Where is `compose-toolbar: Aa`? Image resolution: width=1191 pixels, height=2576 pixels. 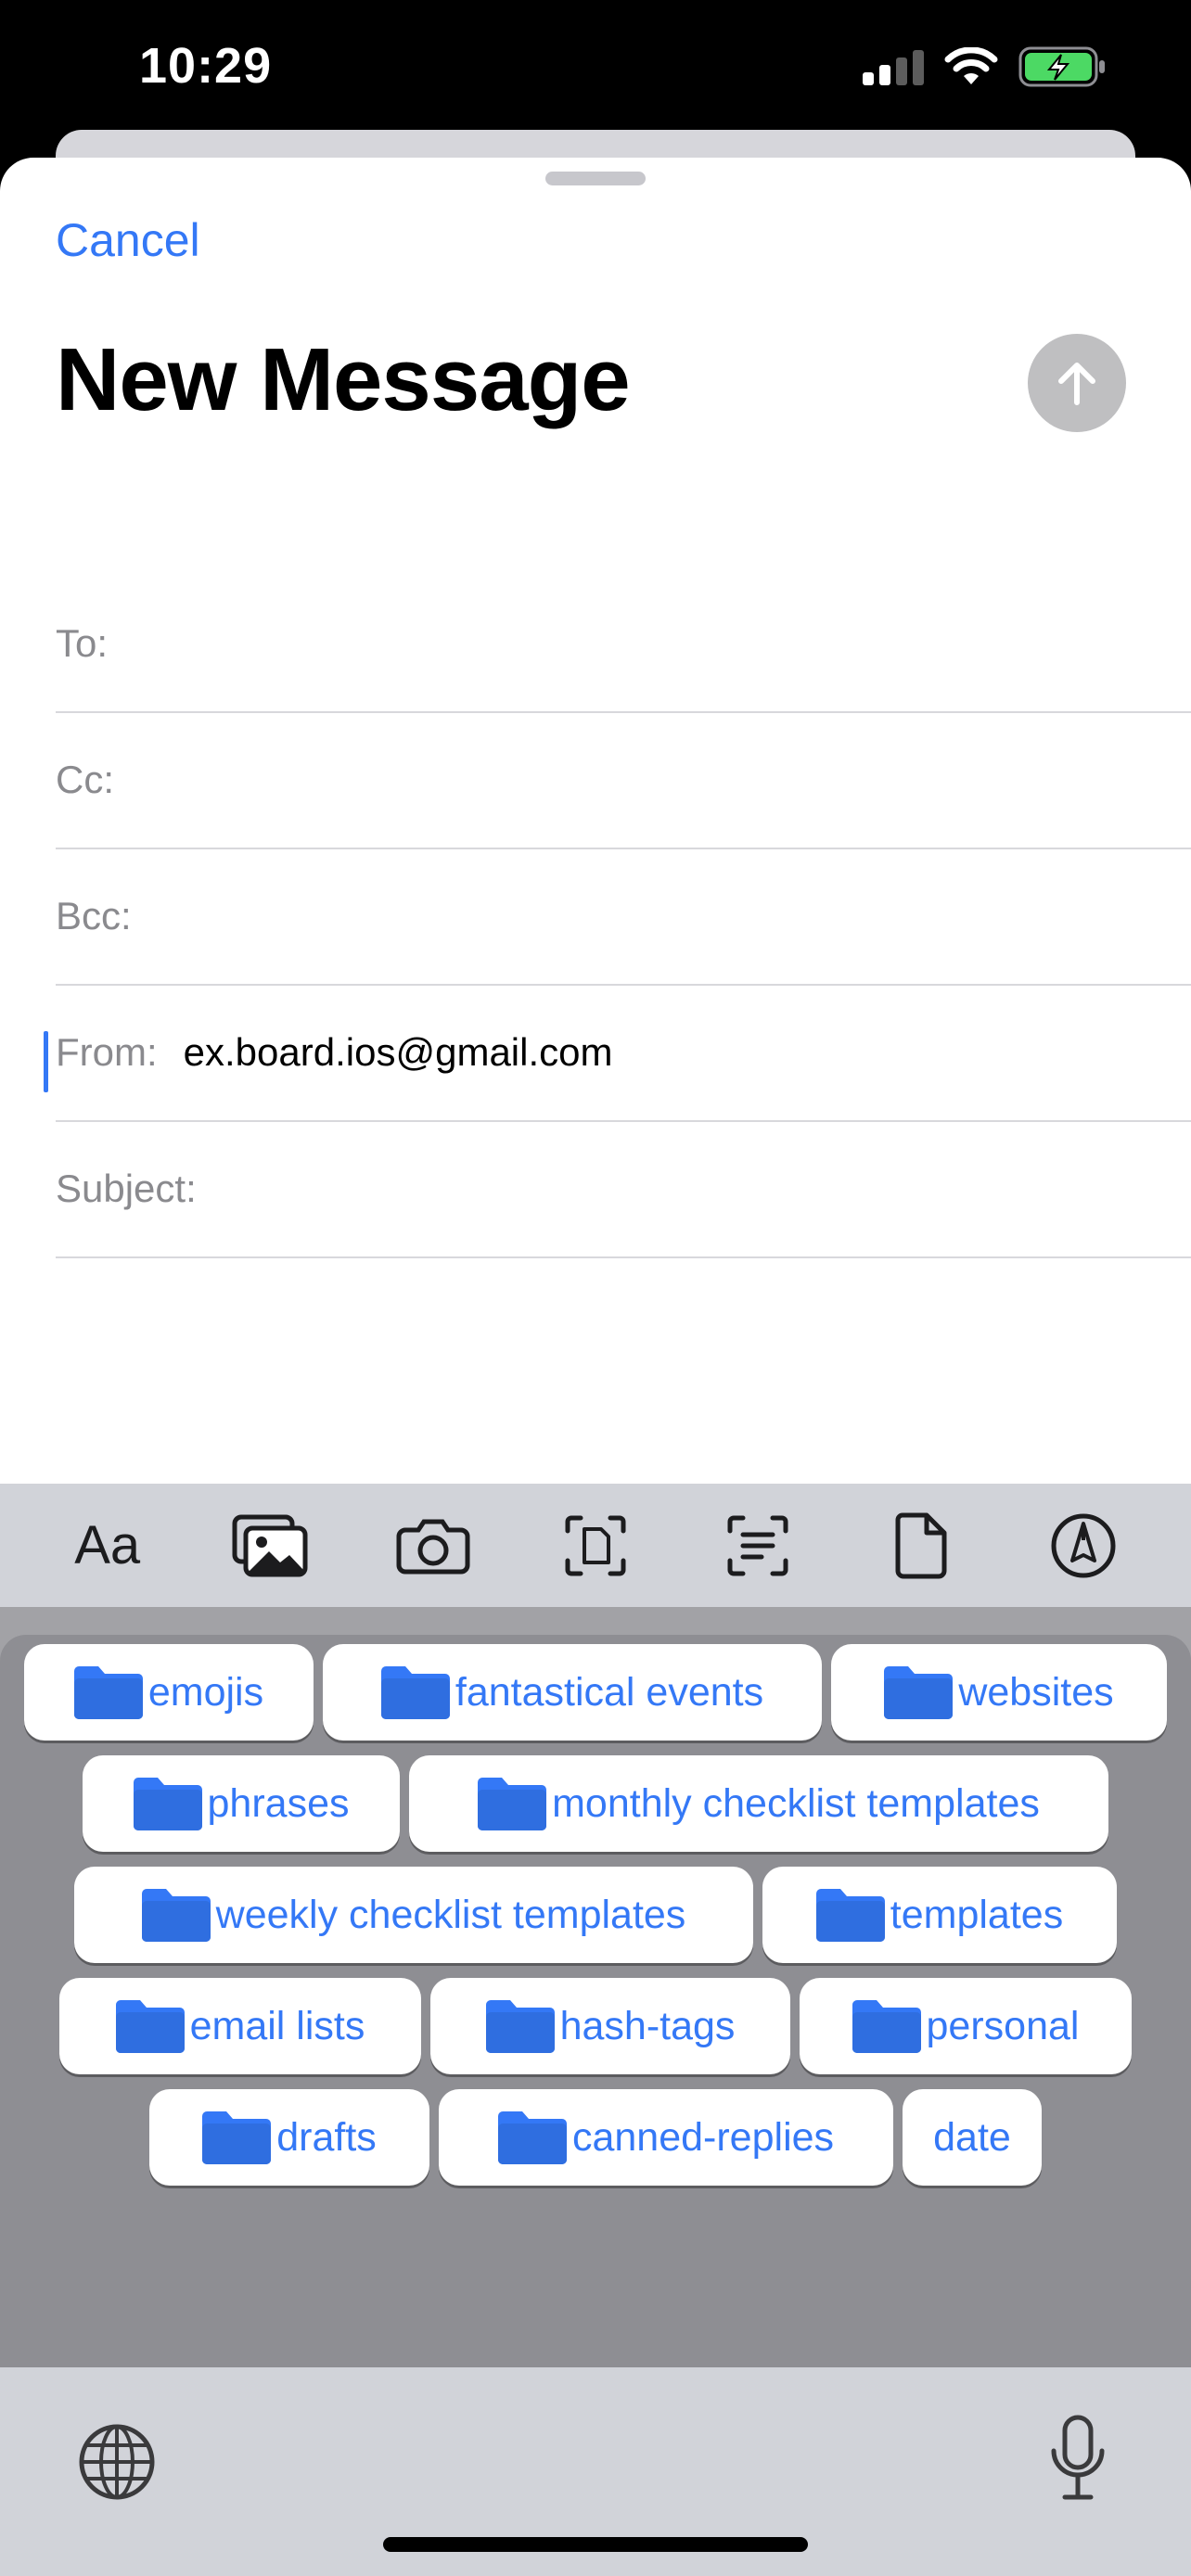
compose-toolbar: Aa is located at coordinates (595, 1545).